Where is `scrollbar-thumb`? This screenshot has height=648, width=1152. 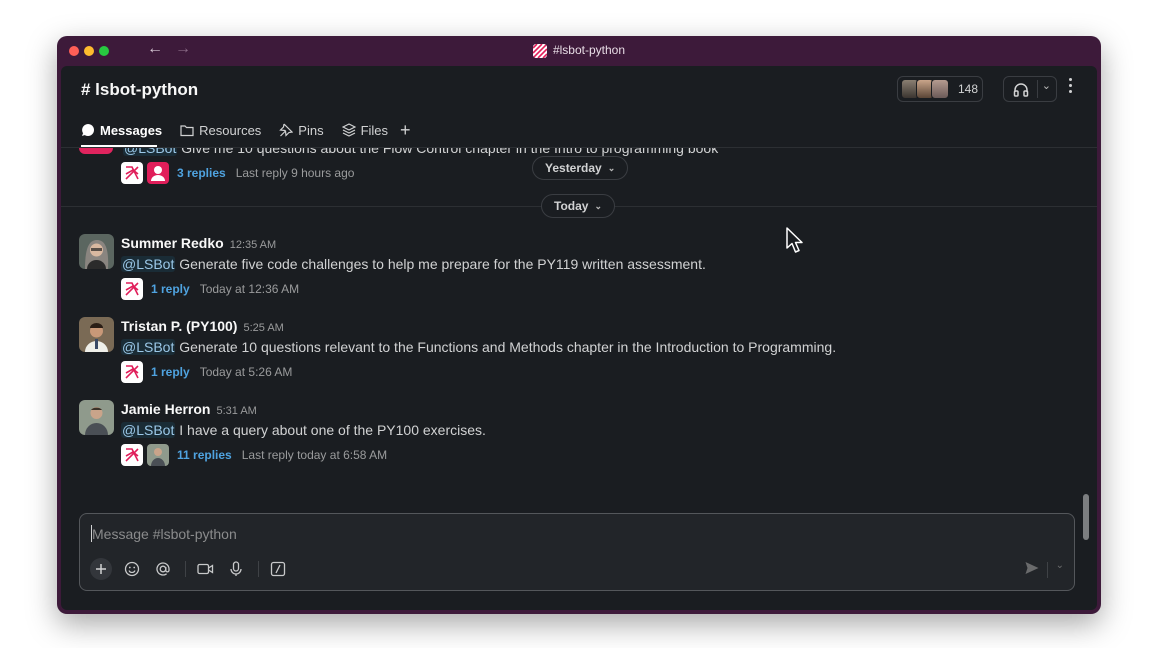 scrollbar-thumb is located at coordinates (1086, 517).